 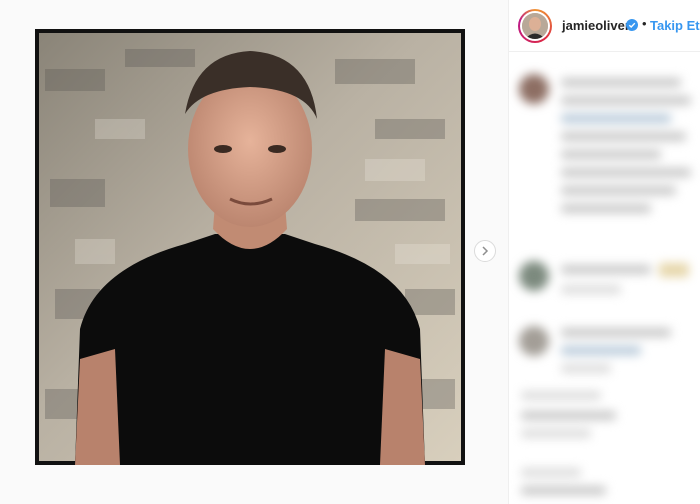 I want to click on chevron-right-icon, so click(x=485, y=251).